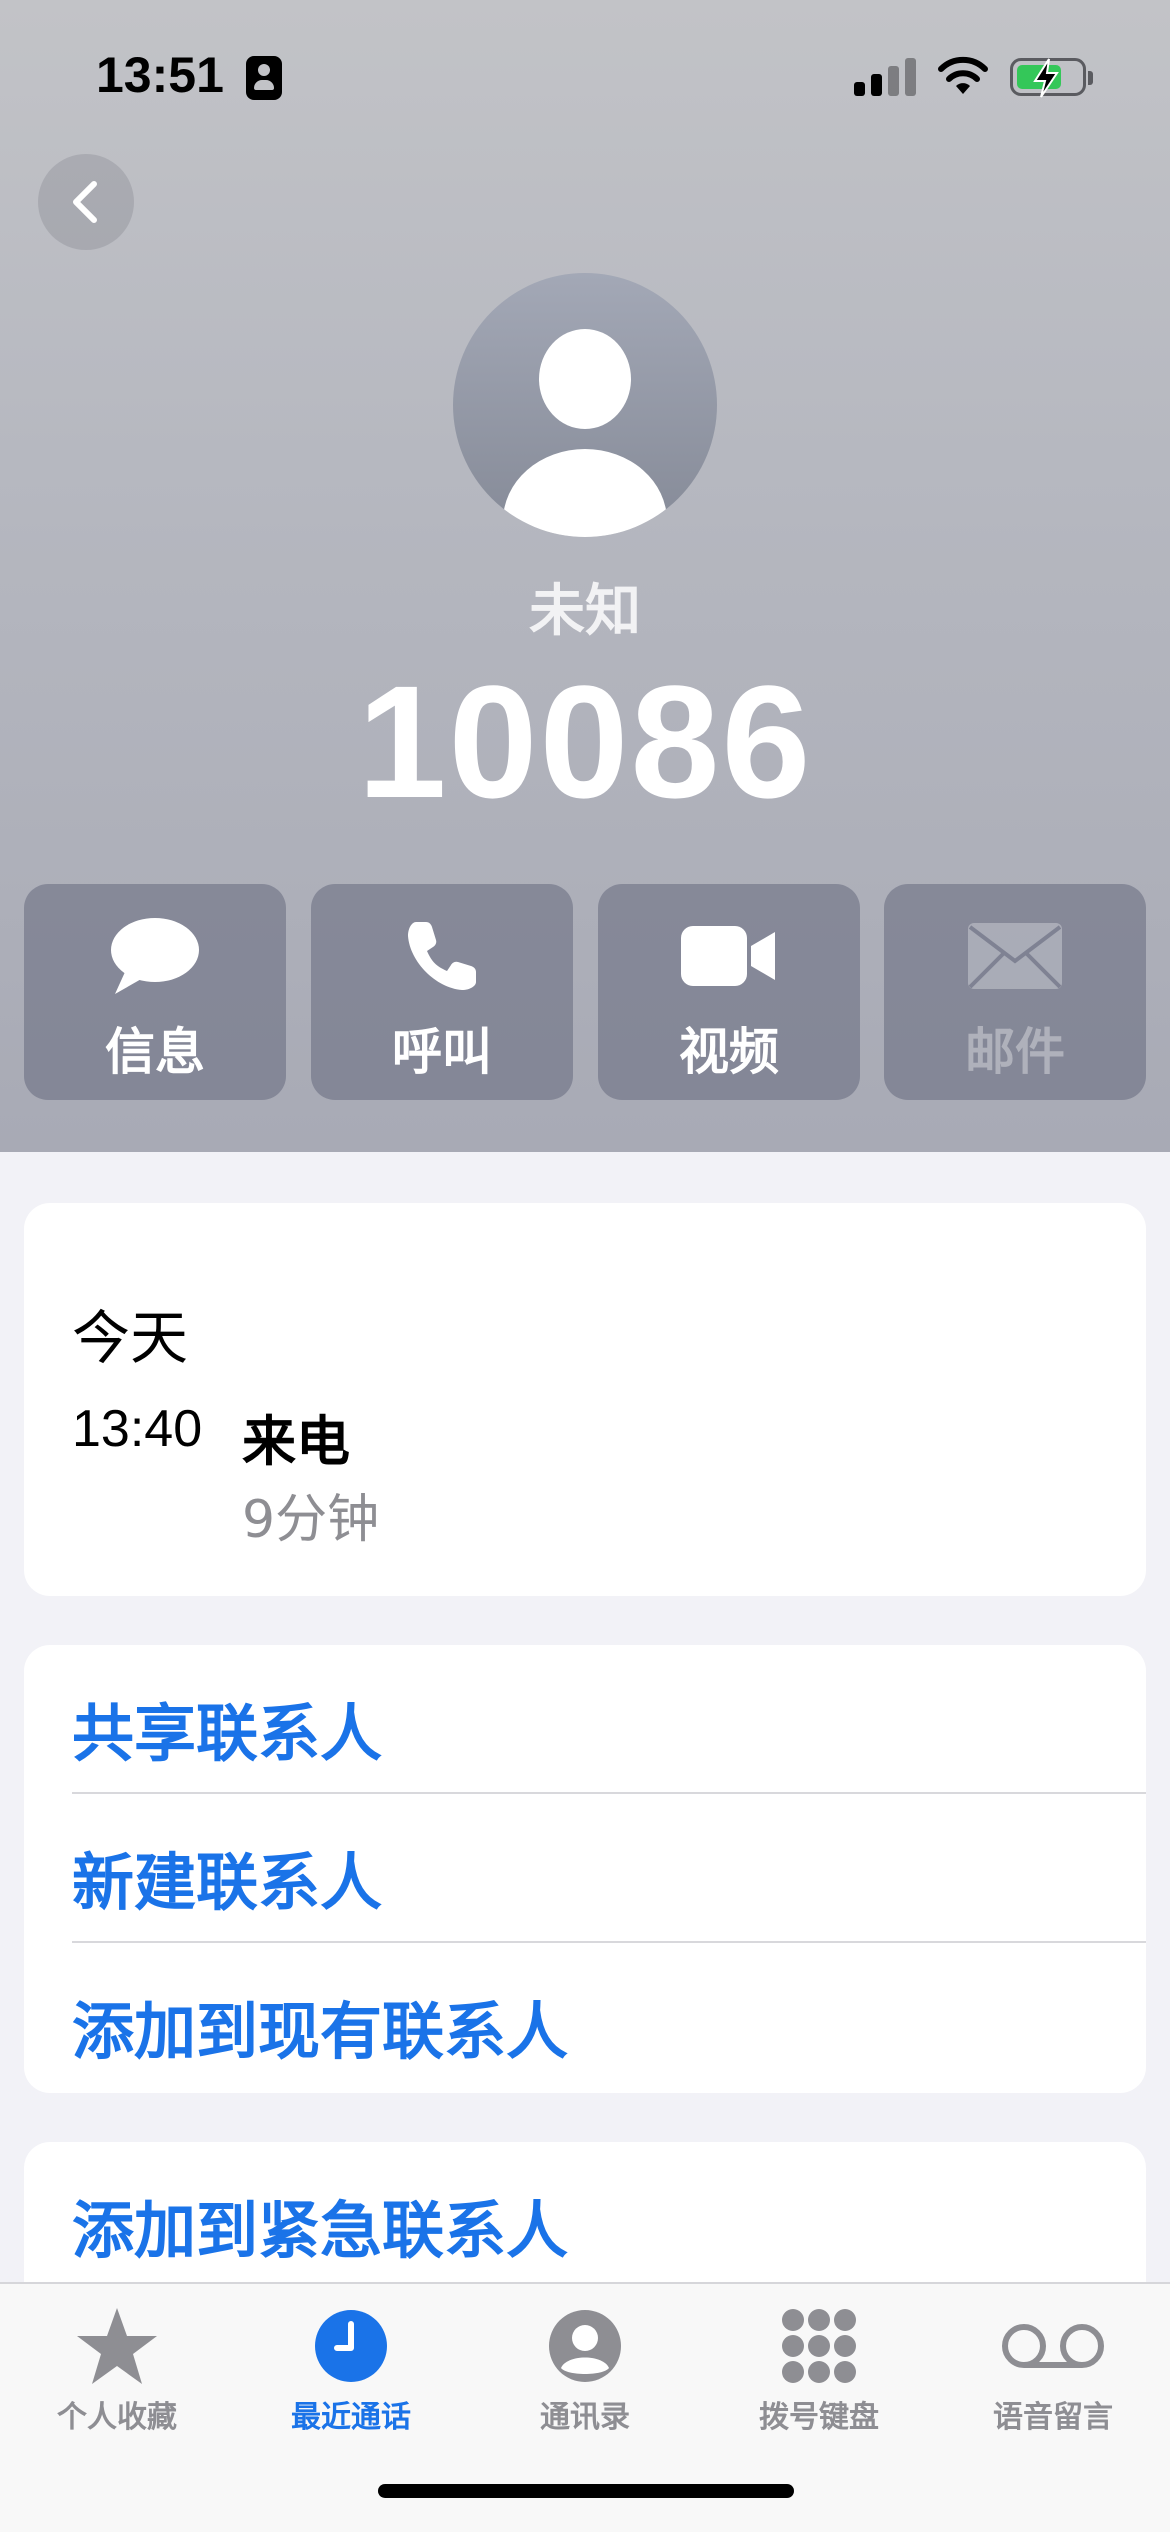  What do you see at coordinates (311, 1520) in the screenshot?
I see `history-duration: 9分钟` at bounding box center [311, 1520].